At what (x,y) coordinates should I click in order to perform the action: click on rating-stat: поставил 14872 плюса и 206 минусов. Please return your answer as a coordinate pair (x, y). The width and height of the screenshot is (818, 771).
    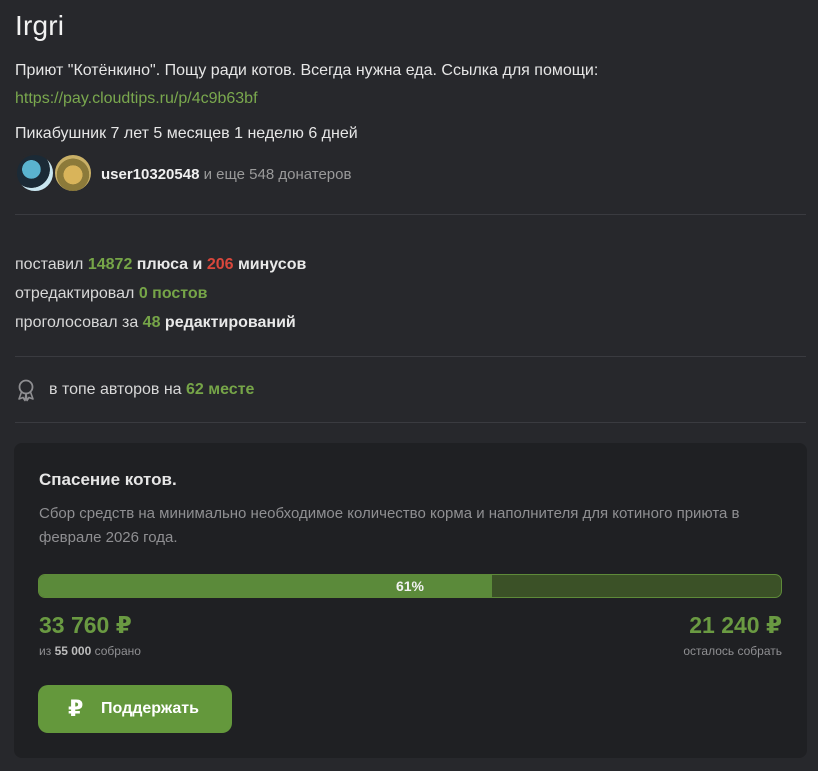
    Looking at the image, I should click on (161, 264).